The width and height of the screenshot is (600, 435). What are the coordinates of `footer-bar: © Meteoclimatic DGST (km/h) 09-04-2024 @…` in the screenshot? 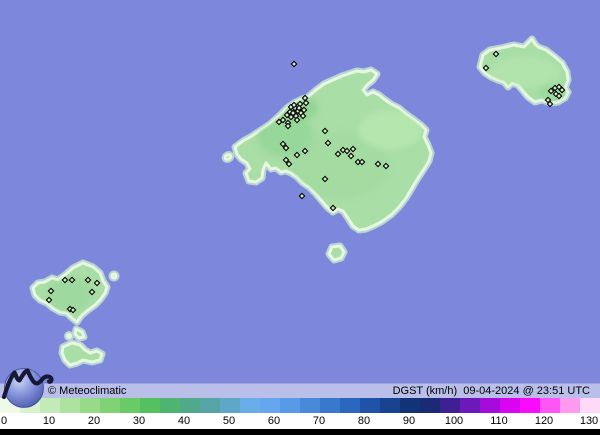 It's located at (300, 390).